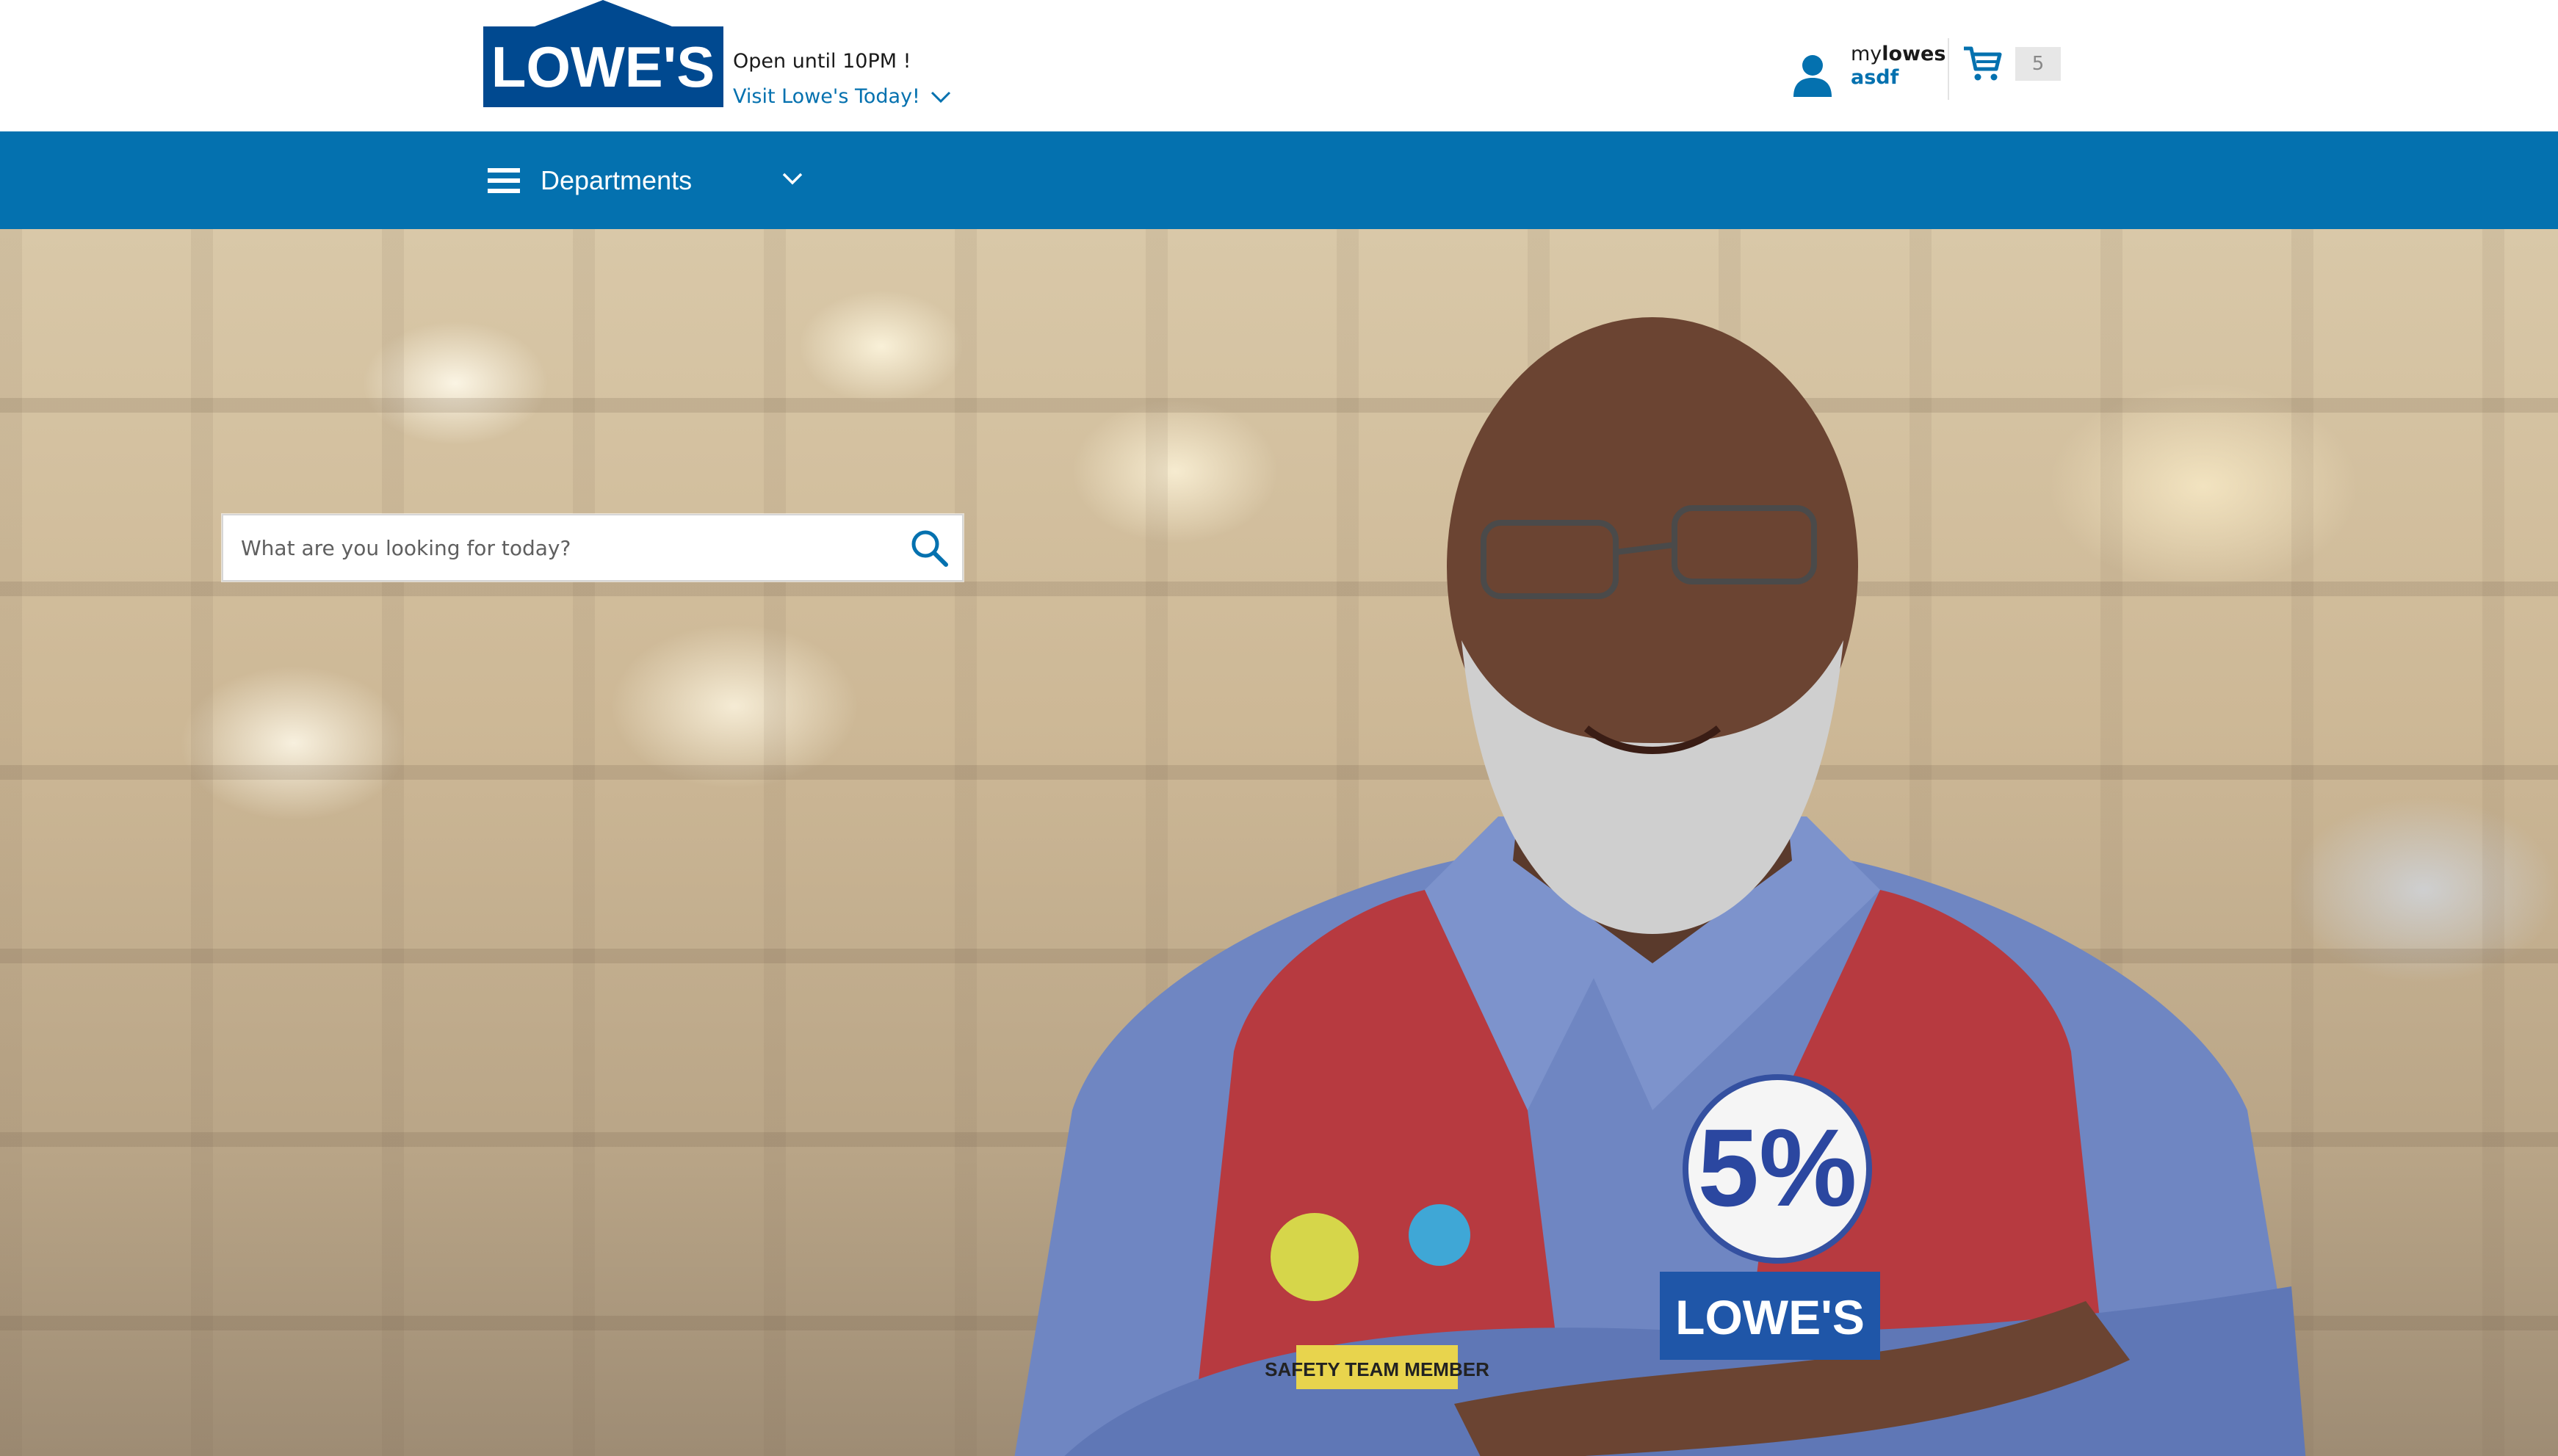  I want to click on store-hours: Open until 10PM !, so click(822, 61).